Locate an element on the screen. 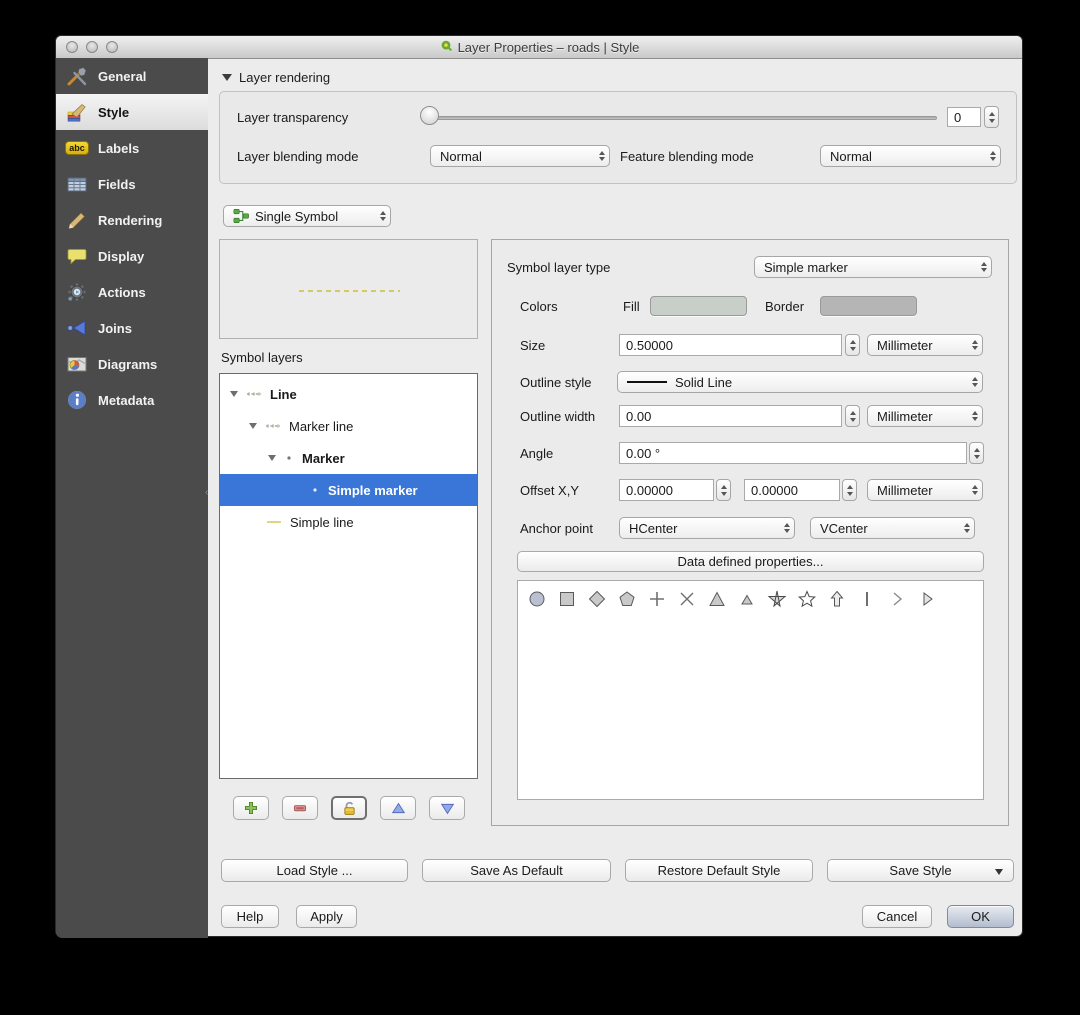  tree-row-marker: Marker is located at coordinates (348, 458).